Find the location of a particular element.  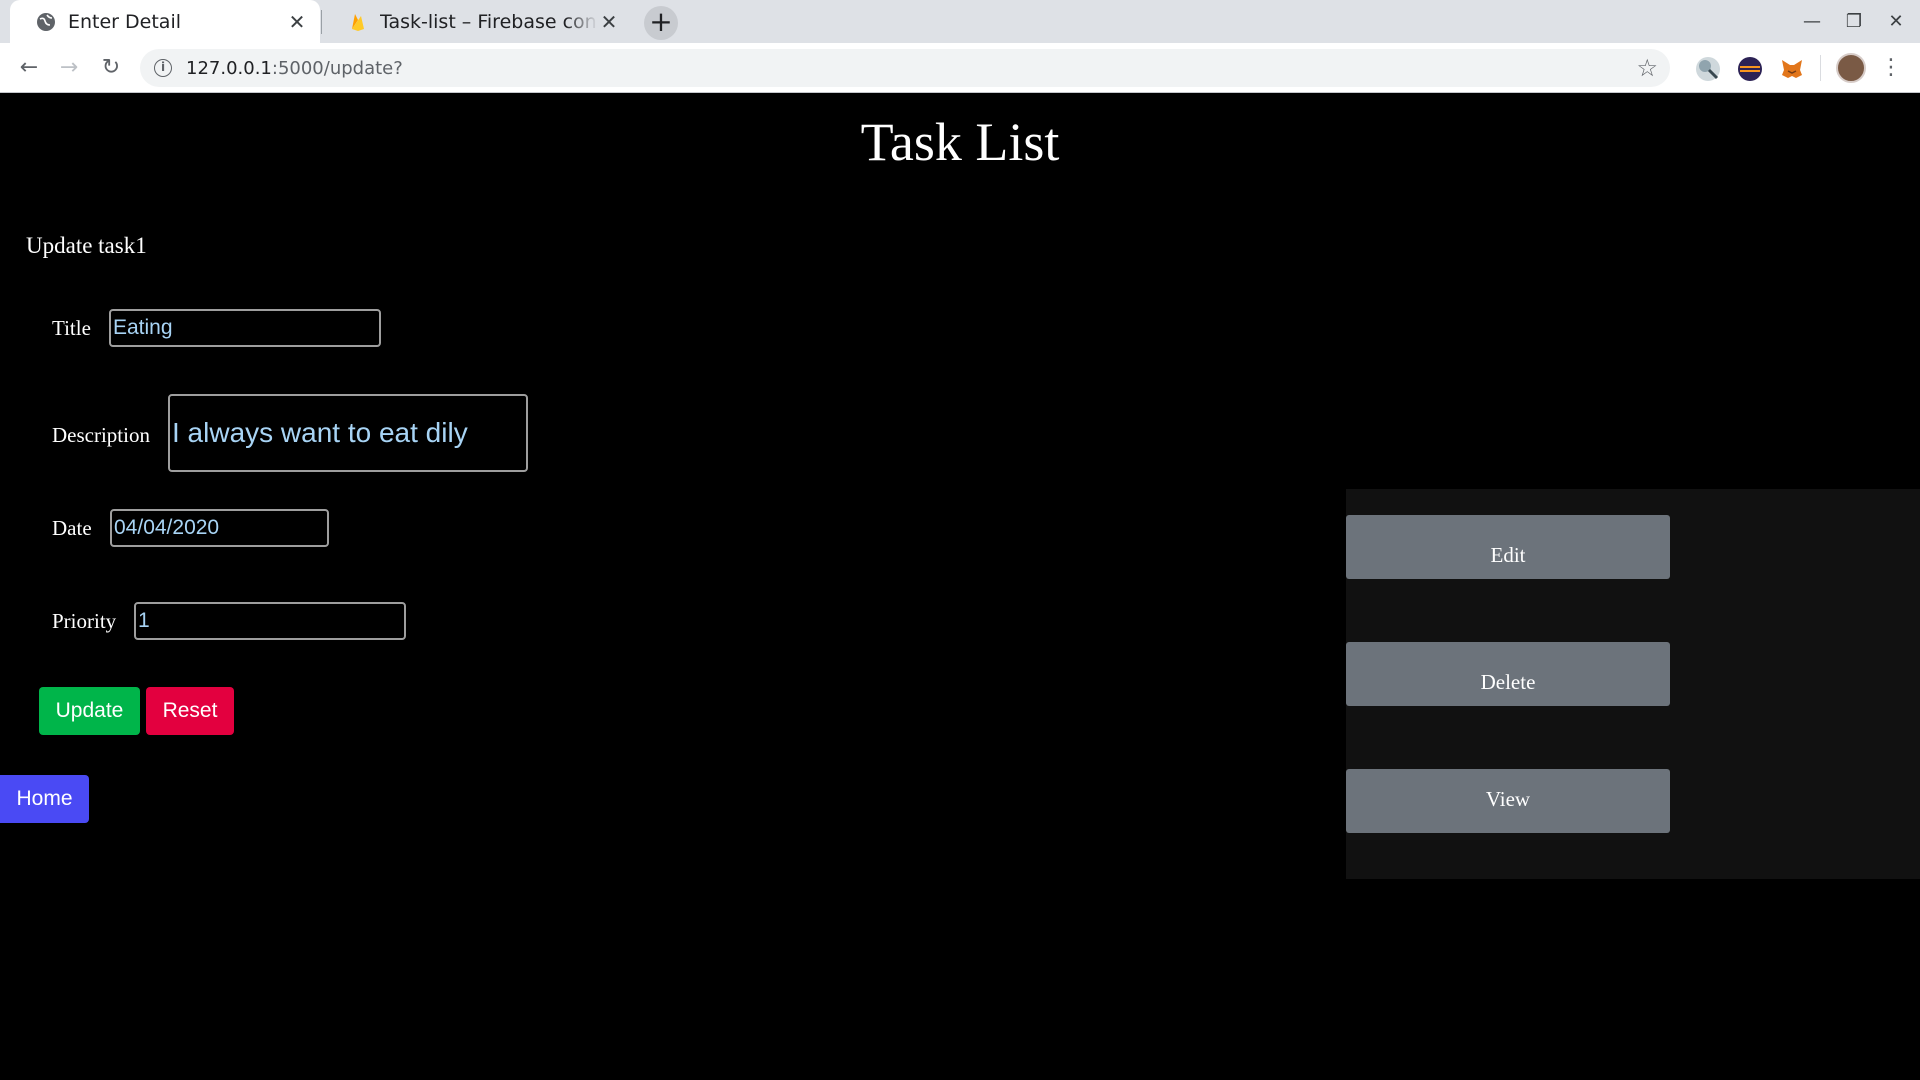

tab-enter-detail: Enter Detail ✕ is located at coordinates (165, 21).